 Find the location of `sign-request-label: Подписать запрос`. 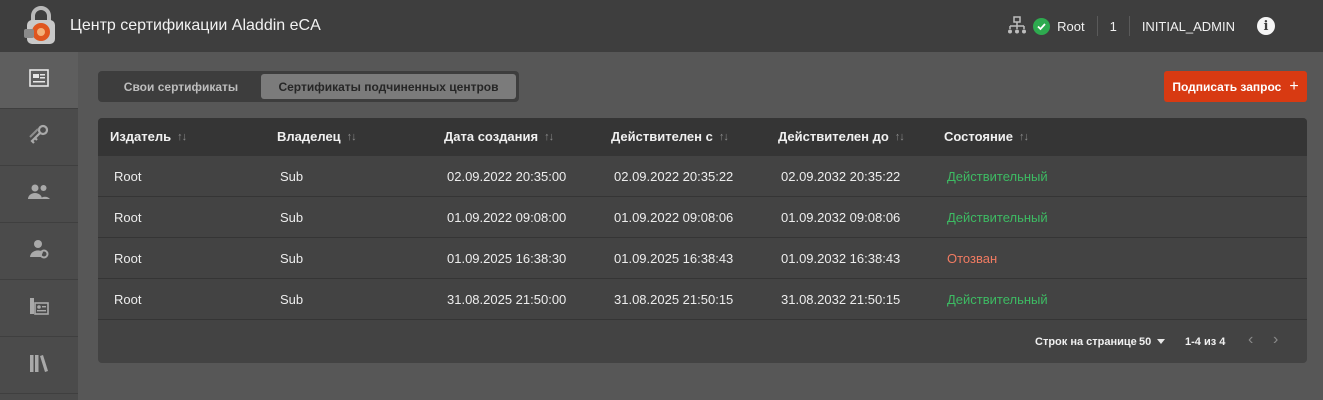

sign-request-label: Подписать запрос is located at coordinates (1227, 86).